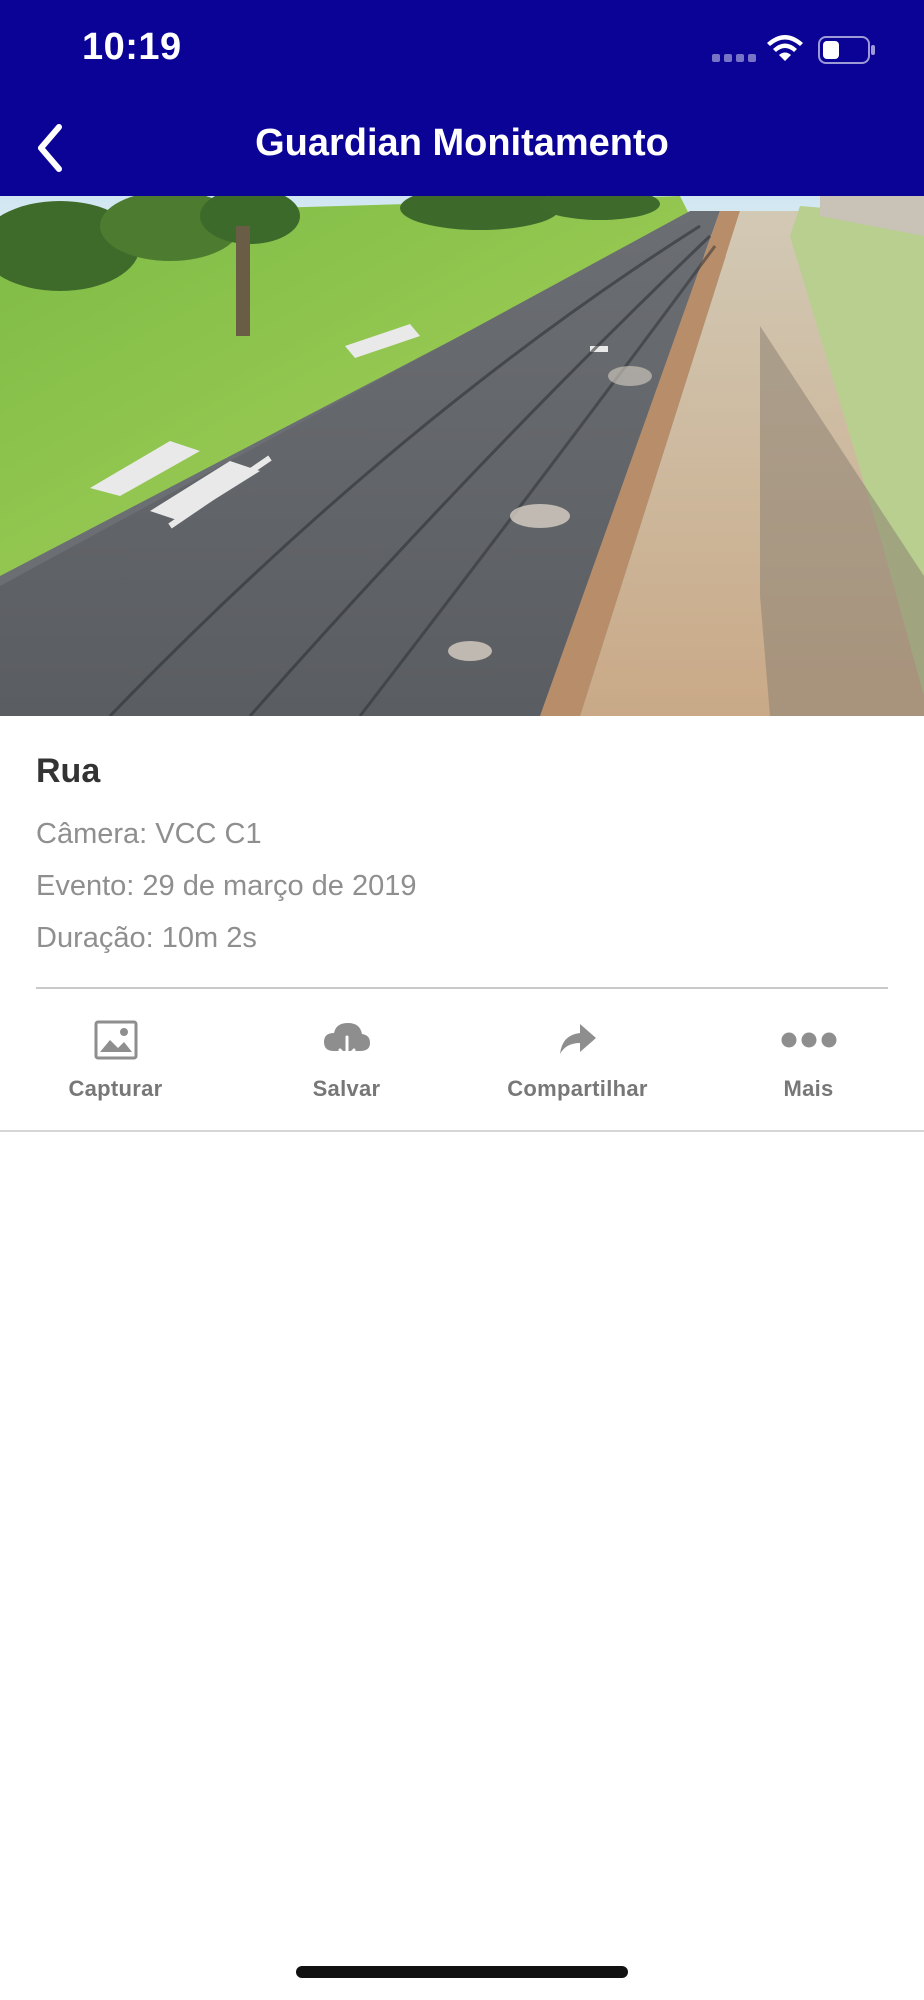 The image size is (924, 2000). I want to click on save-button: Salvar, so click(346, 1063).